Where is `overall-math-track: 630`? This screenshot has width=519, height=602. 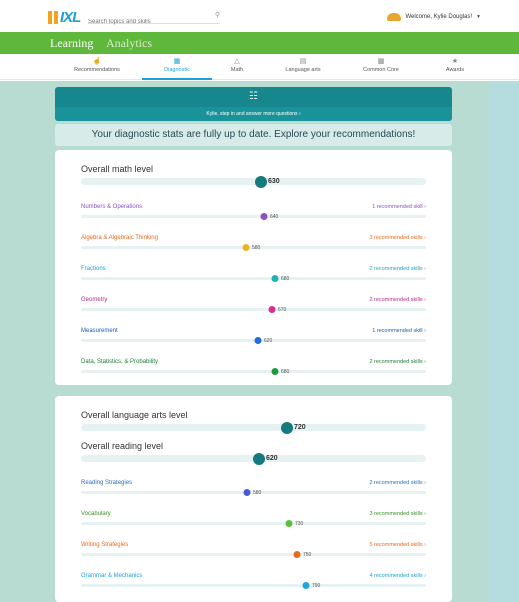
overall-math-track: 630 is located at coordinates (253, 181).